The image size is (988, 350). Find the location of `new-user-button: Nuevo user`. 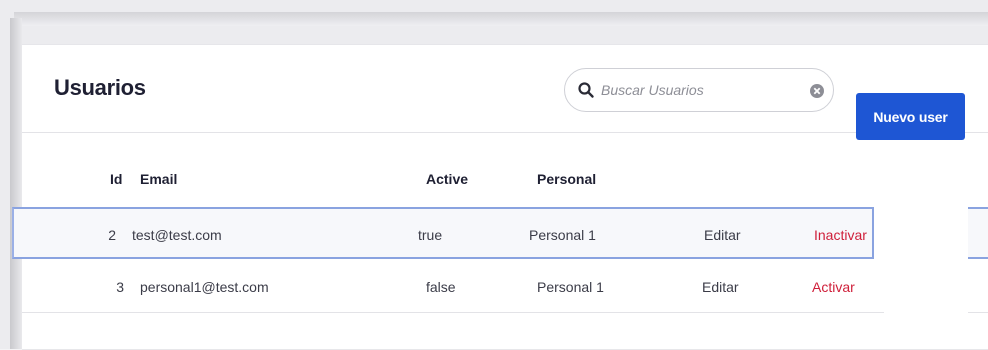

new-user-button: Nuevo user is located at coordinates (910, 116).